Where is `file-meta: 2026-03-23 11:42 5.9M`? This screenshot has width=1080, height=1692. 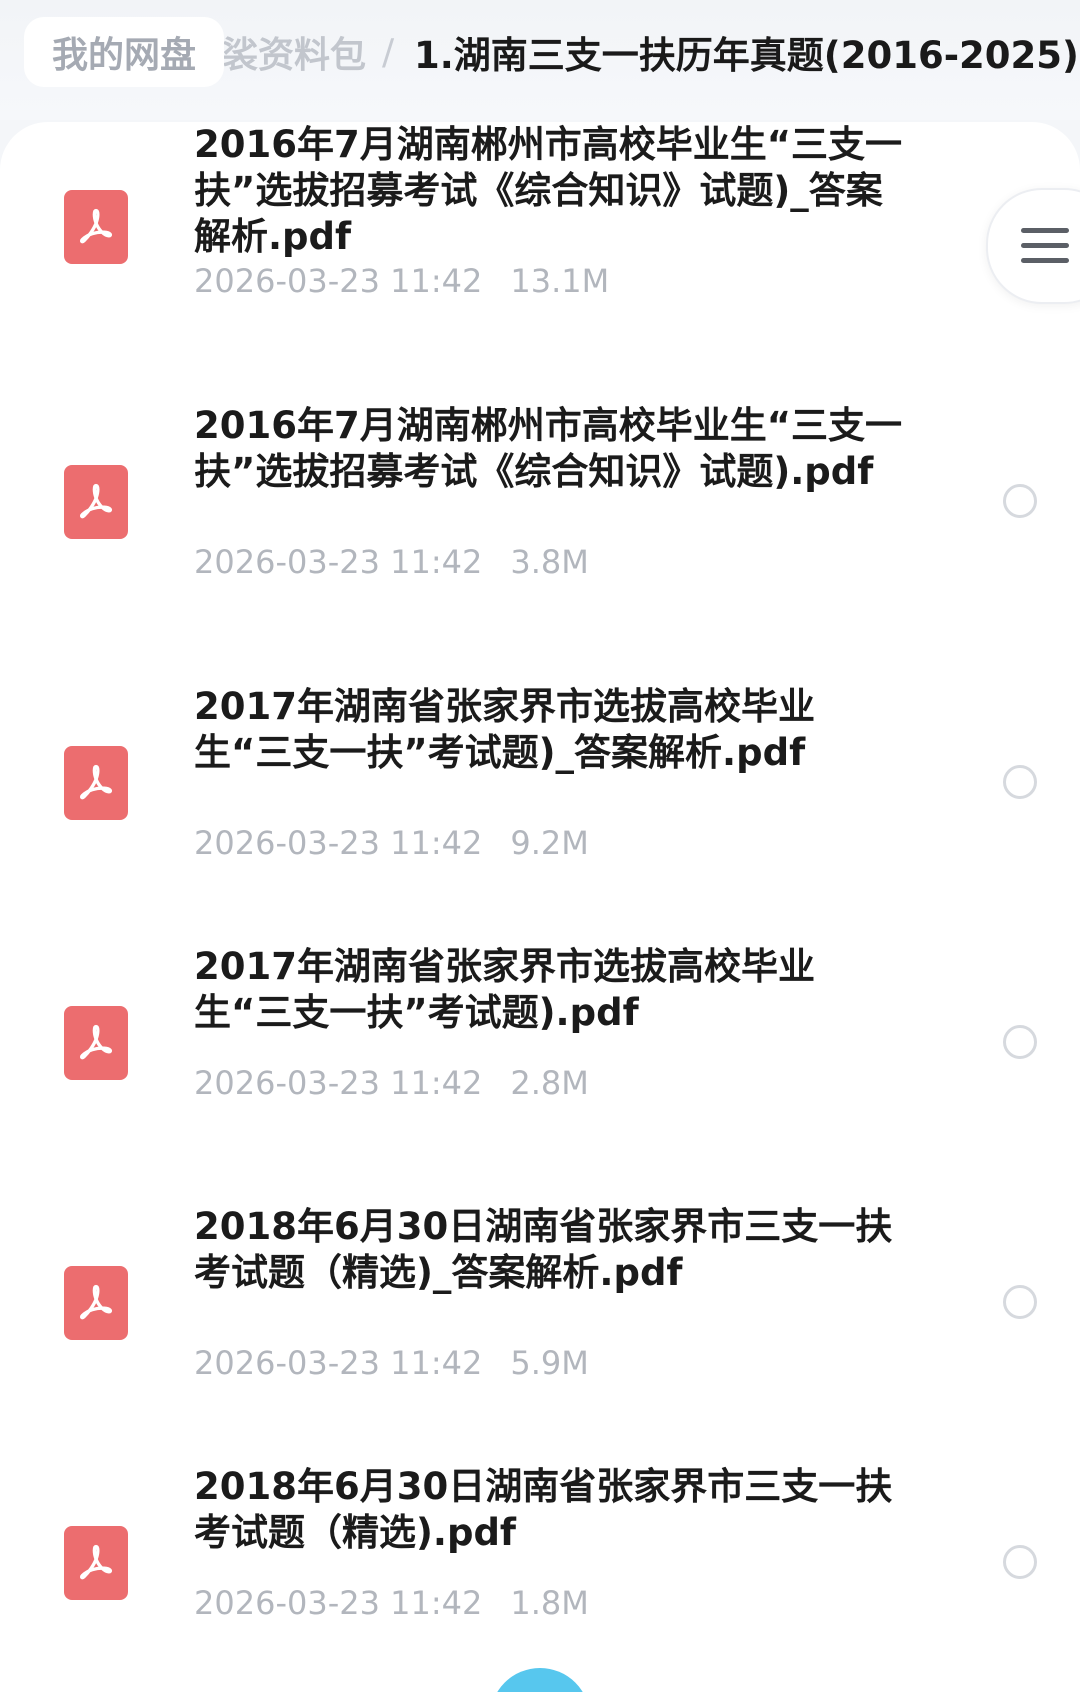 file-meta: 2026-03-23 11:42 5.9M is located at coordinates (391, 1363).